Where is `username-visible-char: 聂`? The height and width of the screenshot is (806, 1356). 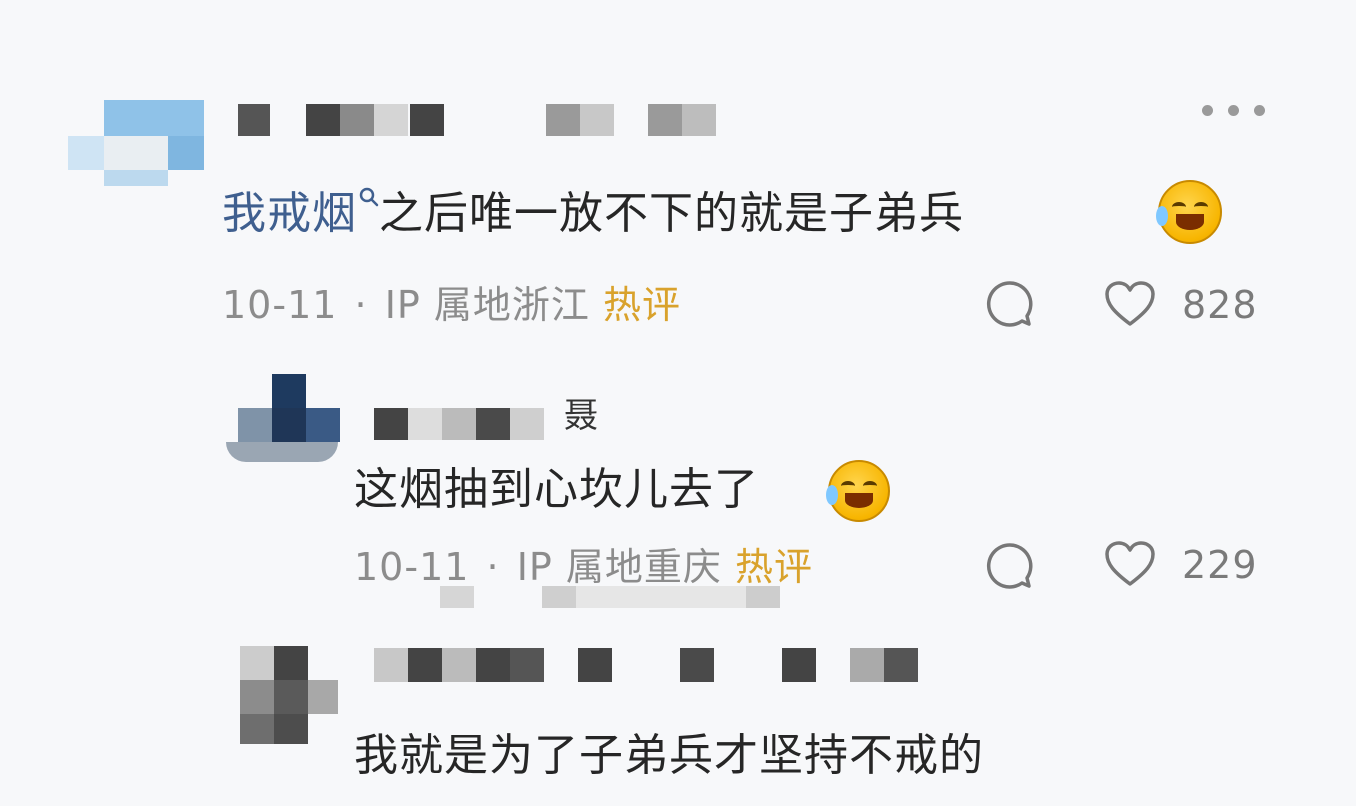 username-visible-char: 聂 is located at coordinates (581, 416).